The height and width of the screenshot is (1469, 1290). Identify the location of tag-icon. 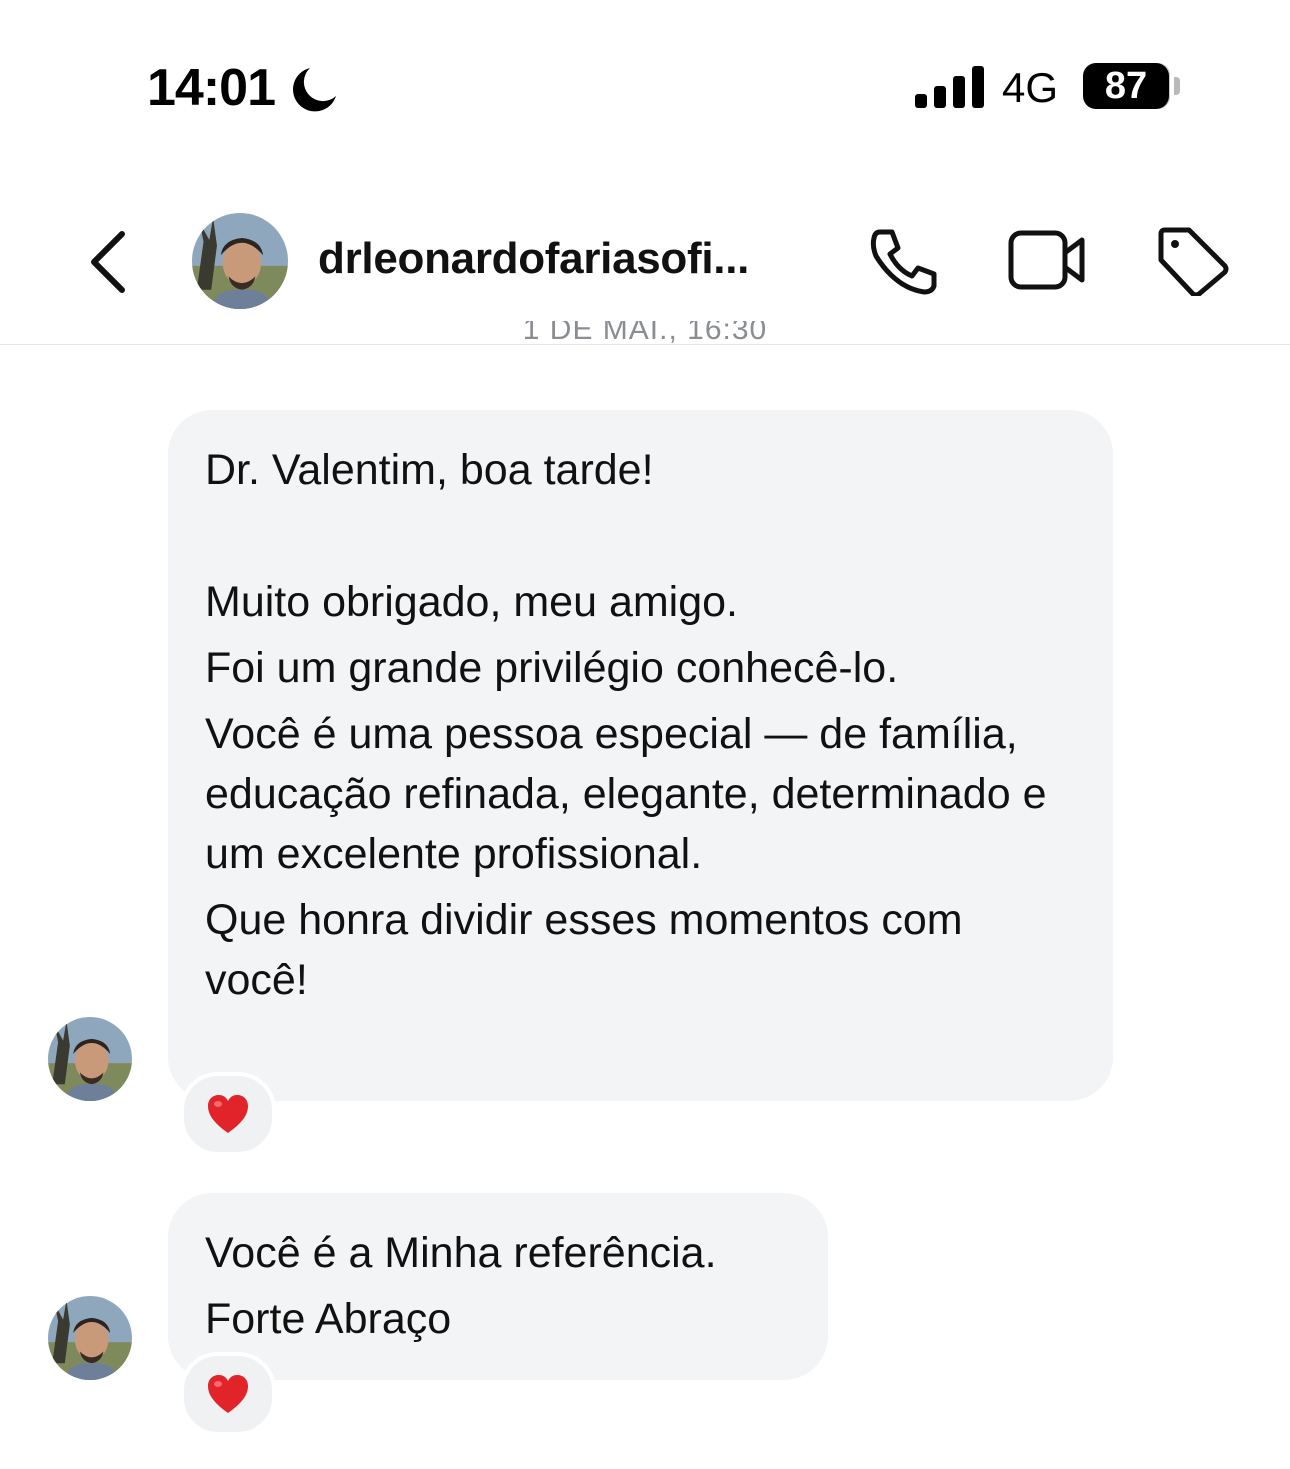
(1192, 261).